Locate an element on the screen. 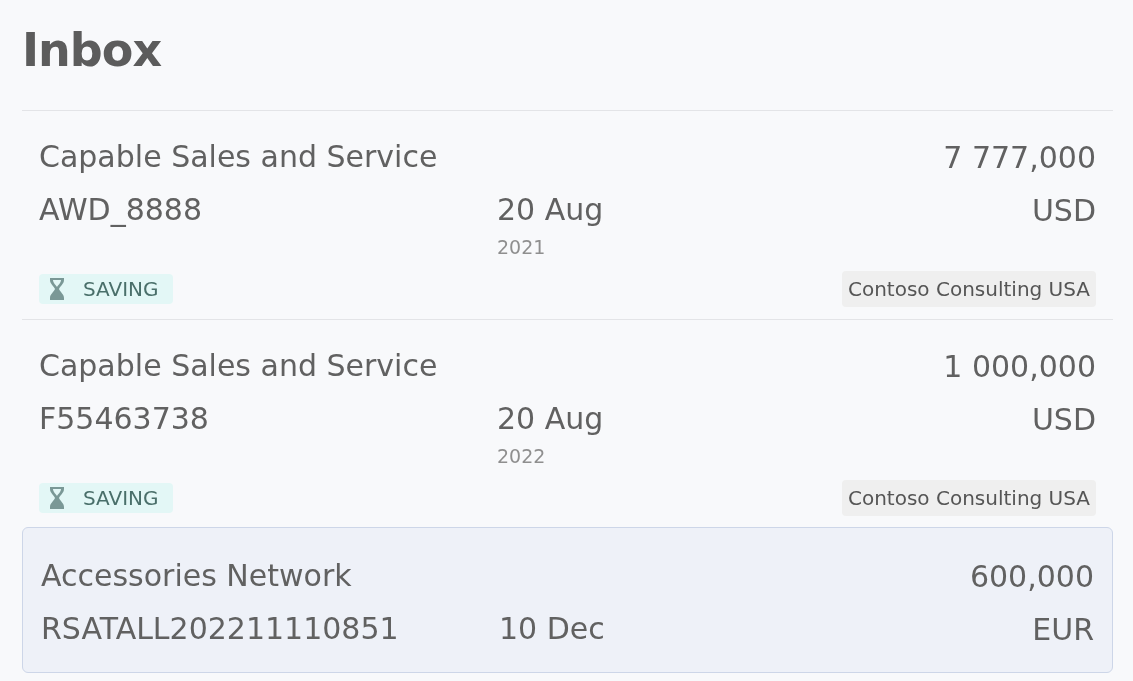  item-amount: 600,000 is located at coordinates (1031, 576).